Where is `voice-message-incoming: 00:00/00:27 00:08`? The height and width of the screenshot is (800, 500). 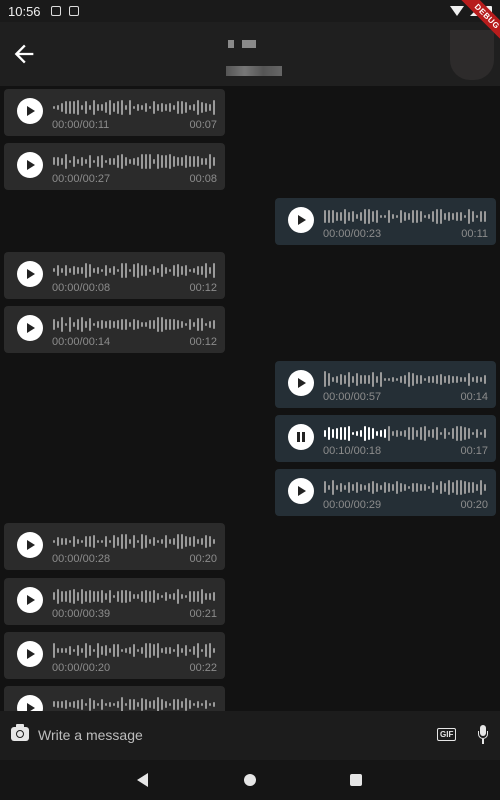 voice-message-incoming: 00:00/00:27 00:08 is located at coordinates (114, 166).